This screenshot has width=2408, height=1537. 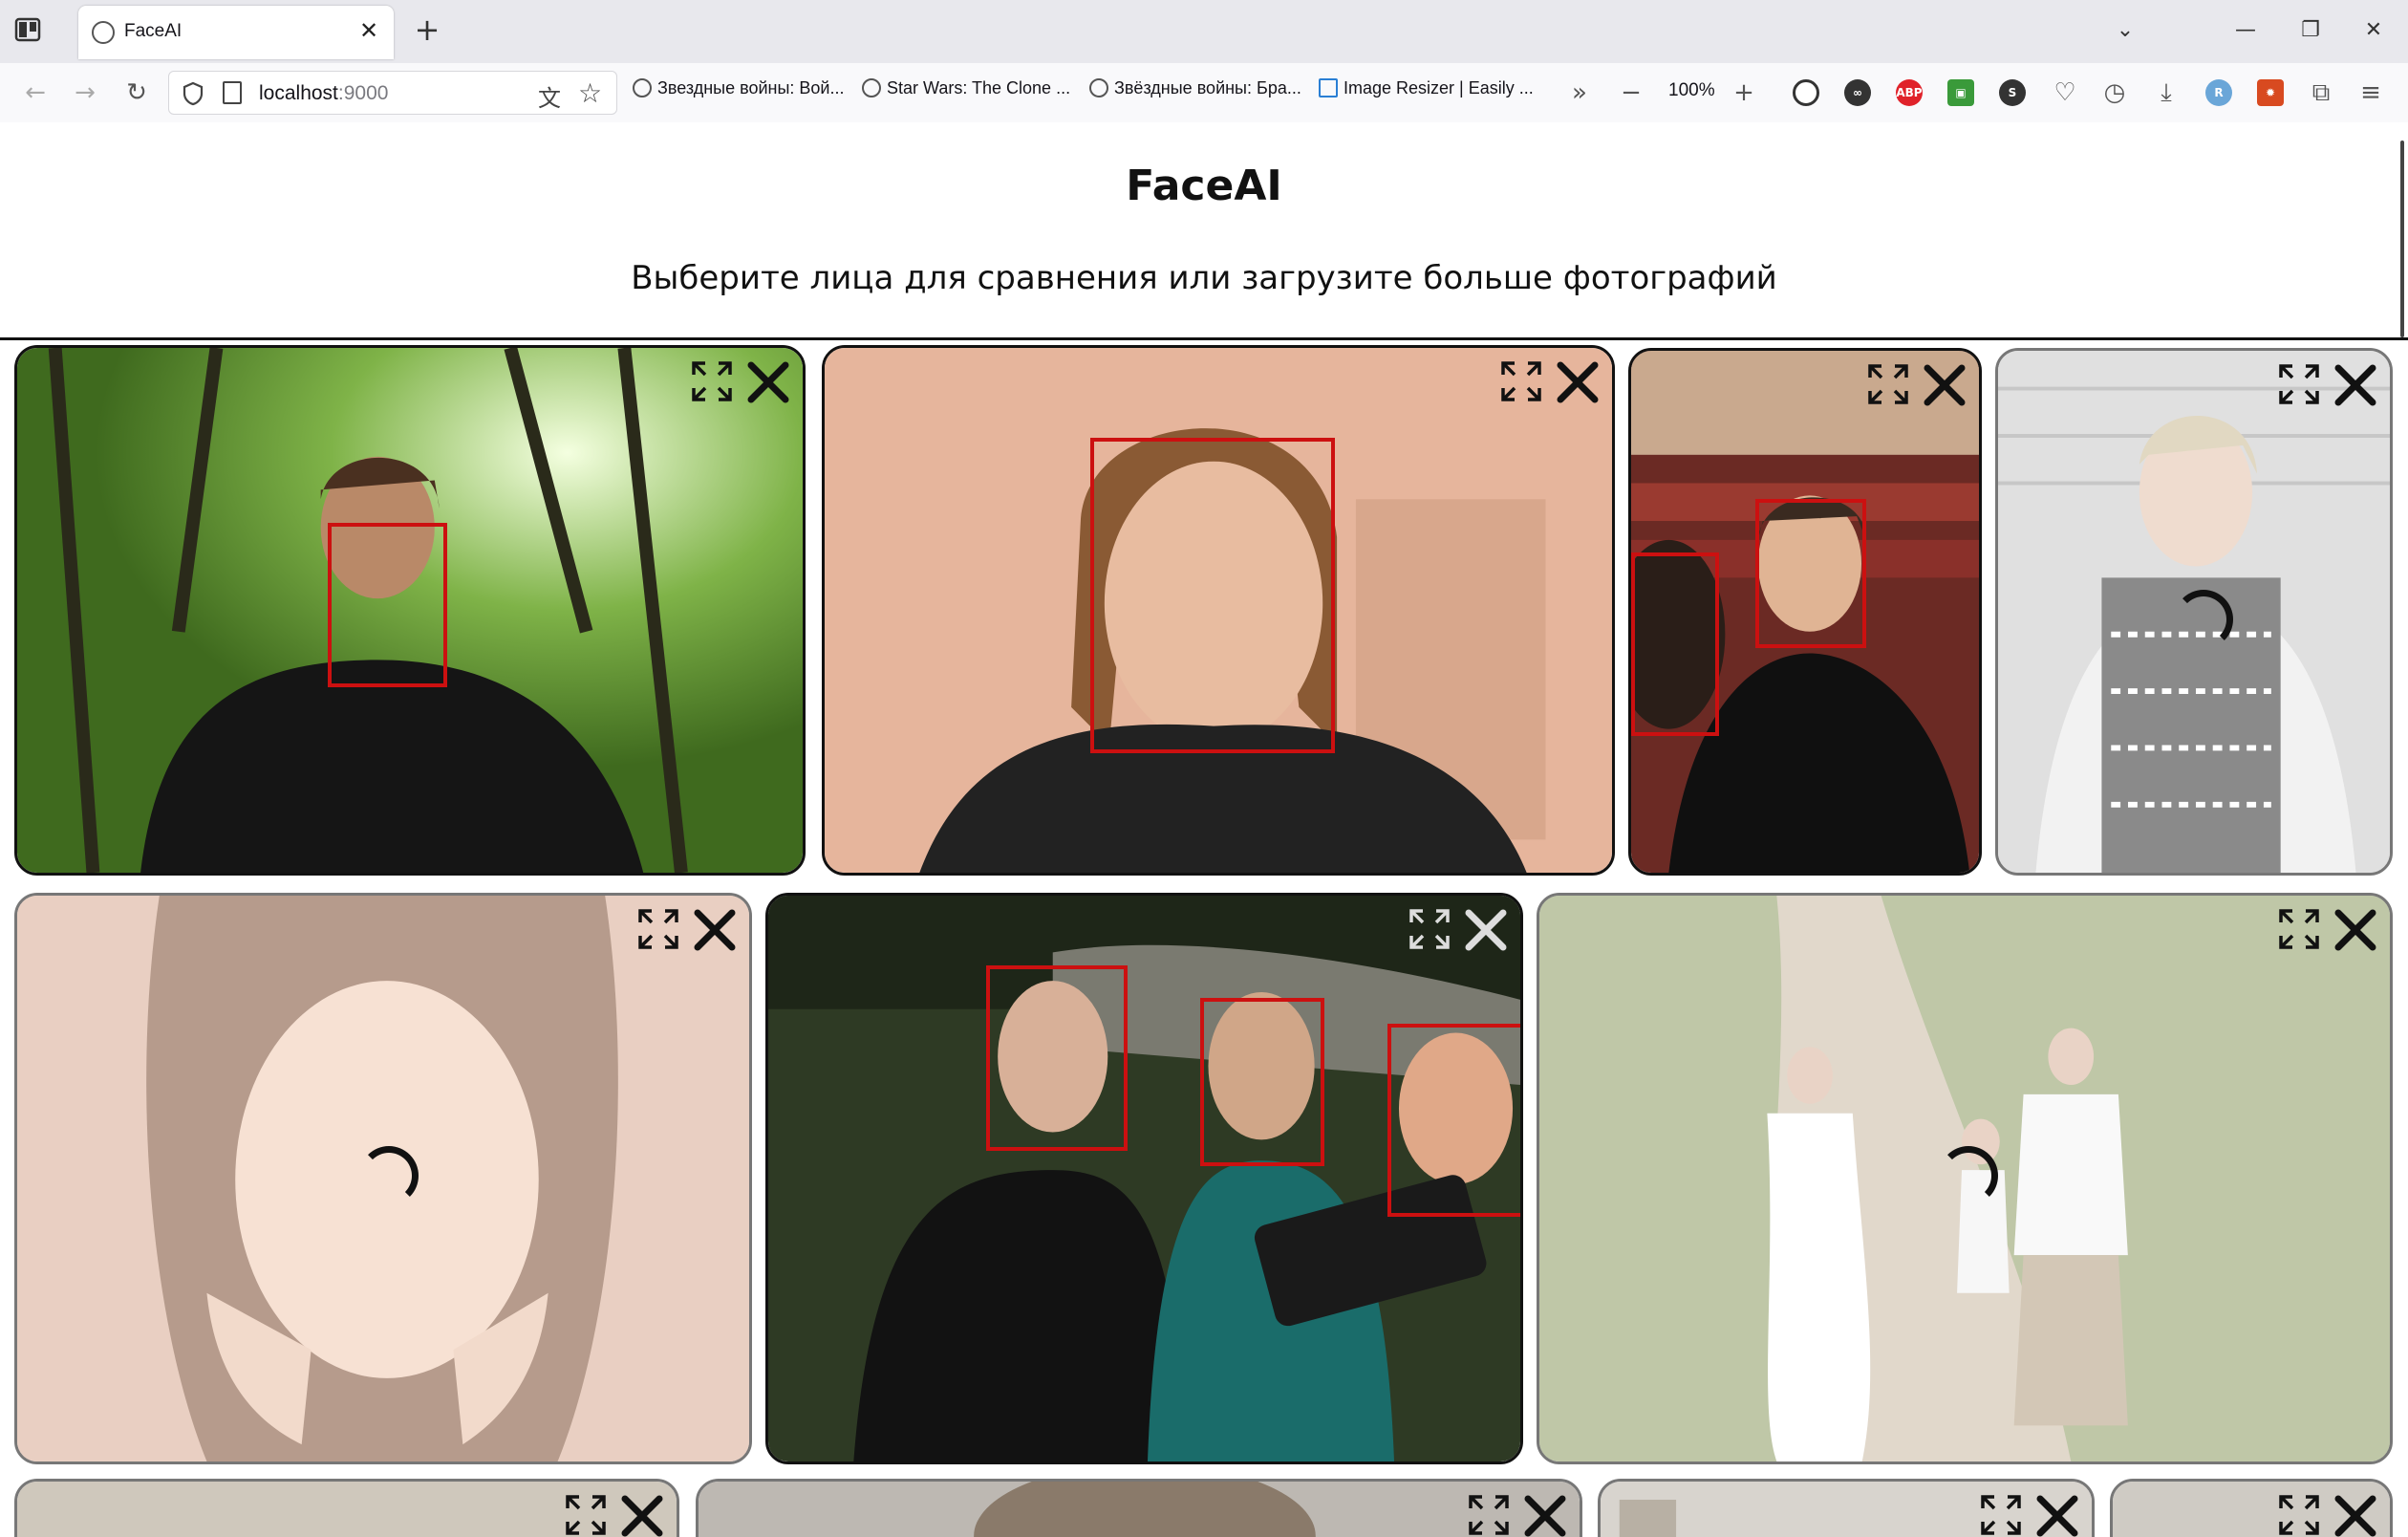 I want to click on translate-icon: 文, so click(x=550, y=96).